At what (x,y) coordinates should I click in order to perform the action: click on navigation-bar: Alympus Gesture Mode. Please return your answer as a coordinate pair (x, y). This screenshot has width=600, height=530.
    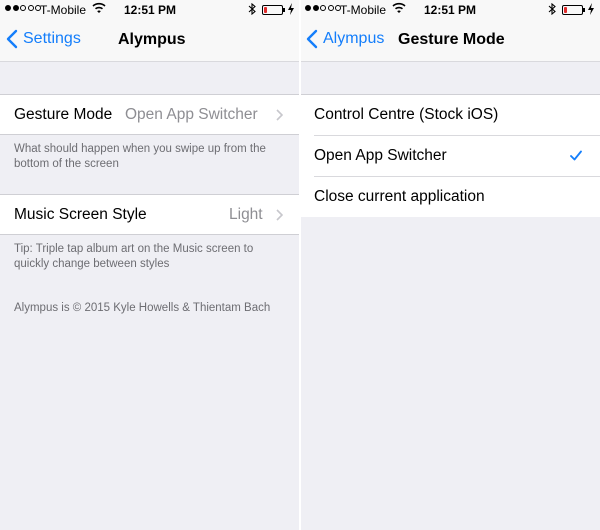
    Looking at the image, I should click on (450, 41).